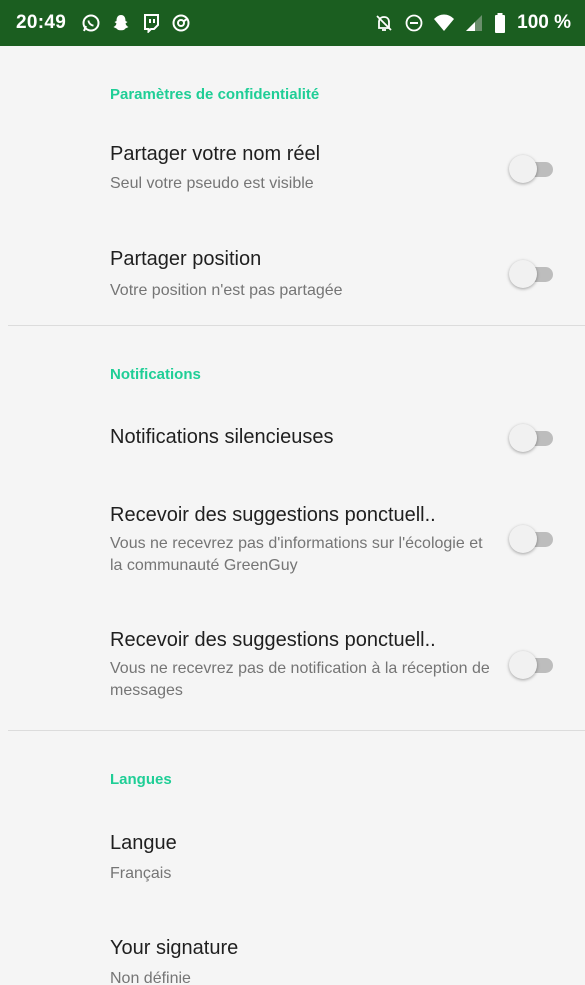  I want to click on setting-title: Partager votre nom réel, so click(215, 154).